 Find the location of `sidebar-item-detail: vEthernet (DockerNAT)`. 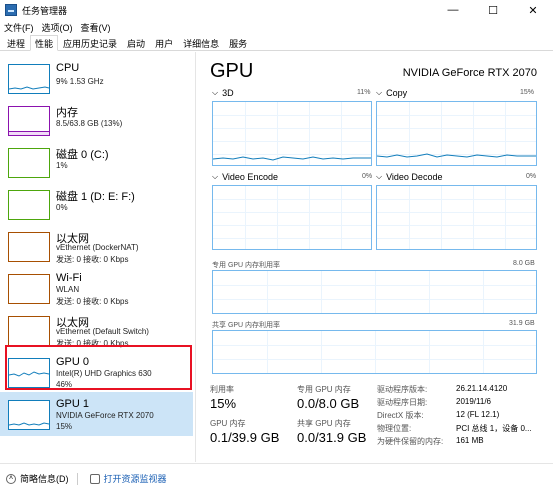

sidebar-item-detail: vEthernet (DockerNAT) is located at coordinates (97, 247).